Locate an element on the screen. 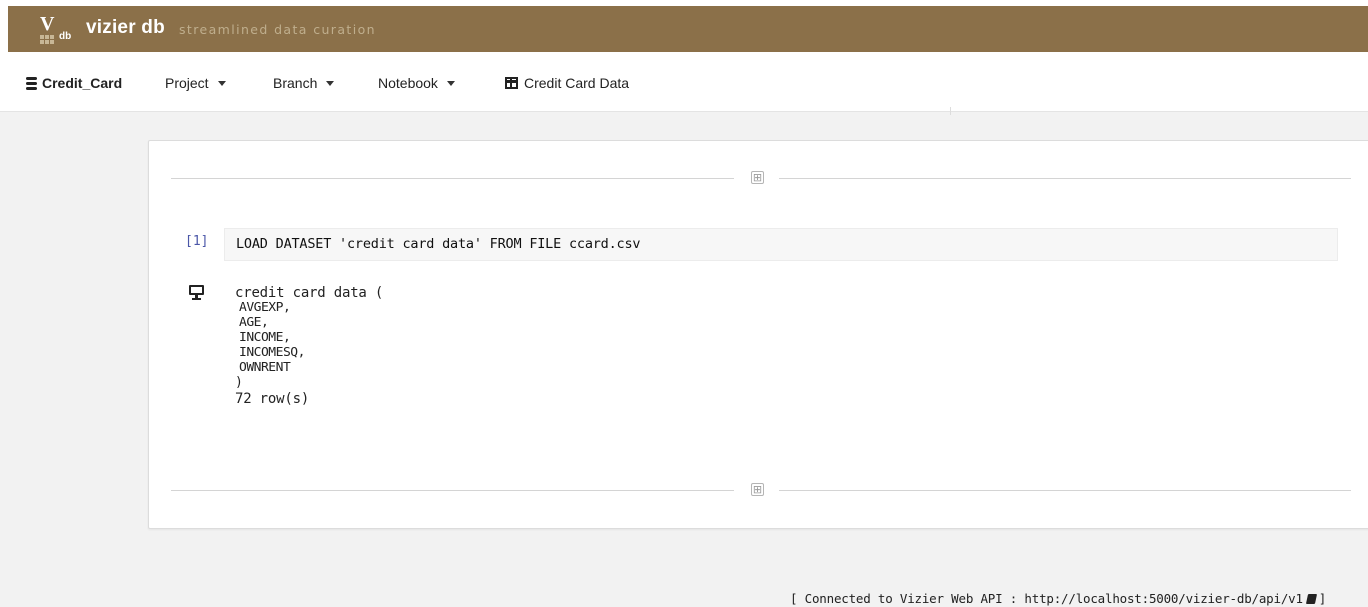 The width and height of the screenshot is (1368, 607). desktop-icon is located at coordinates (196, 292).